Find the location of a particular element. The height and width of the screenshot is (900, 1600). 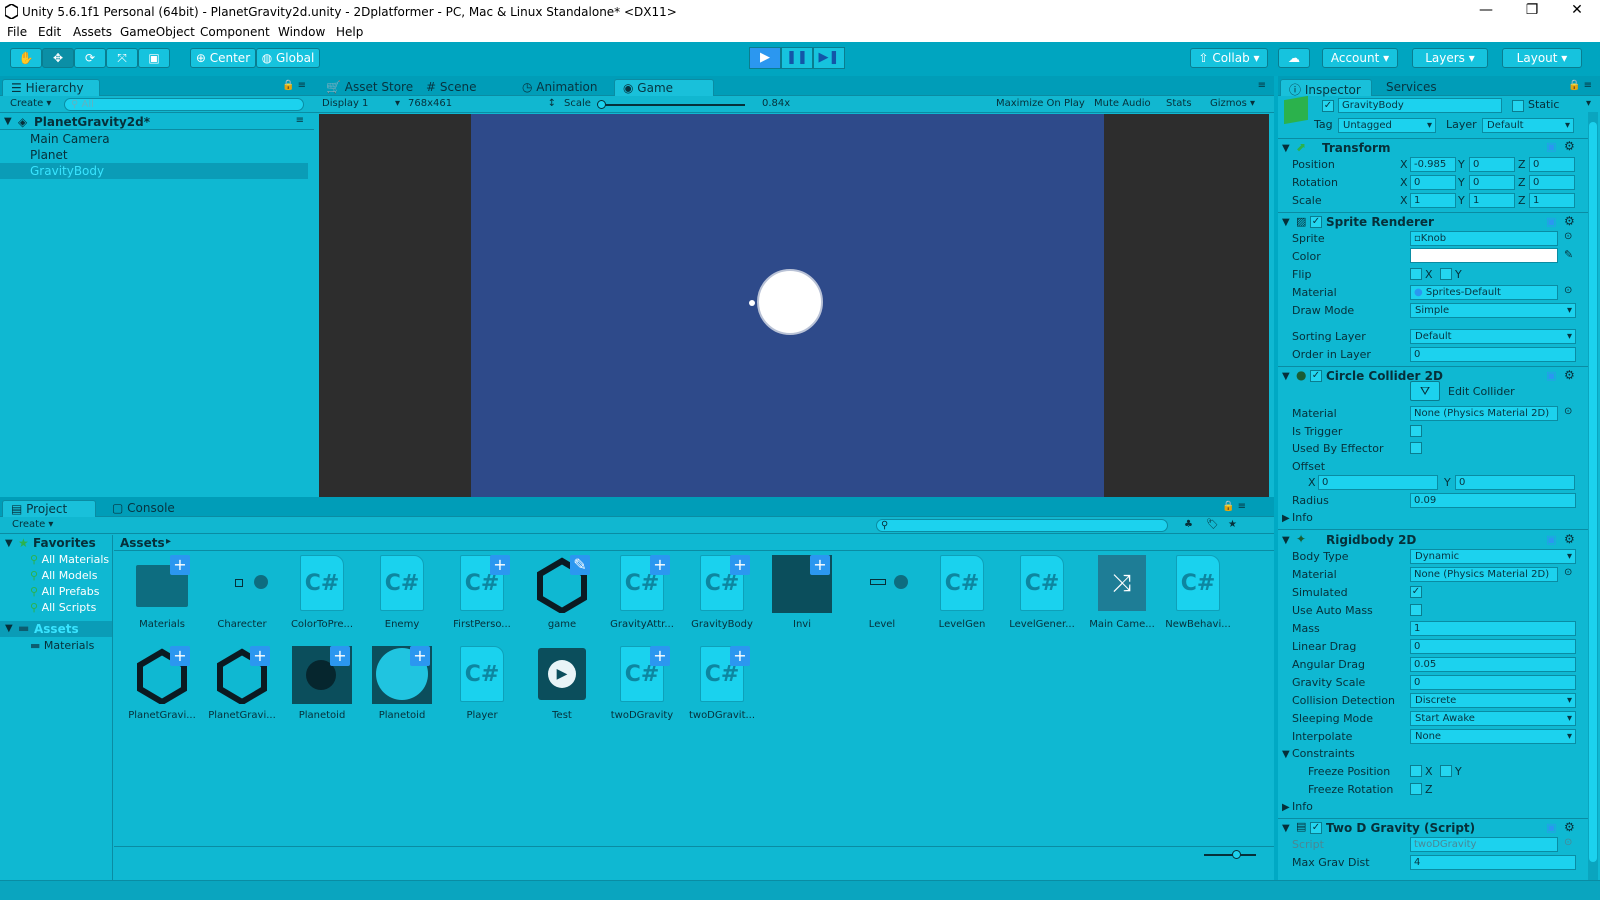

mass-field: 1 is located at coordinates (1493, 628).